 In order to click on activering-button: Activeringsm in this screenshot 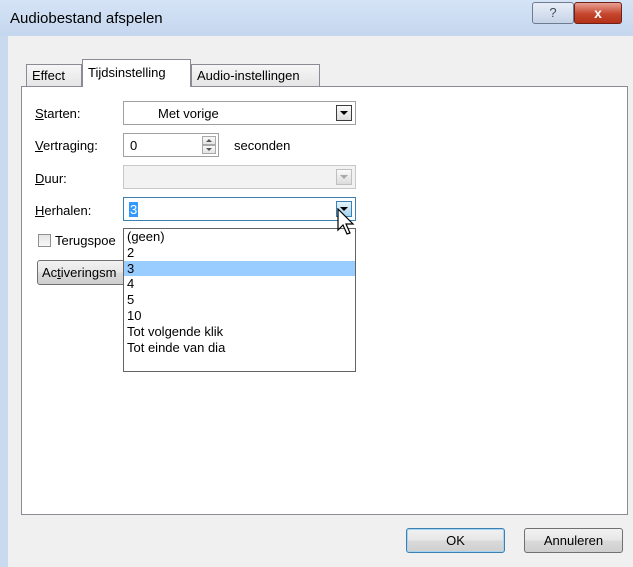, I will do `click(87, 272)`.